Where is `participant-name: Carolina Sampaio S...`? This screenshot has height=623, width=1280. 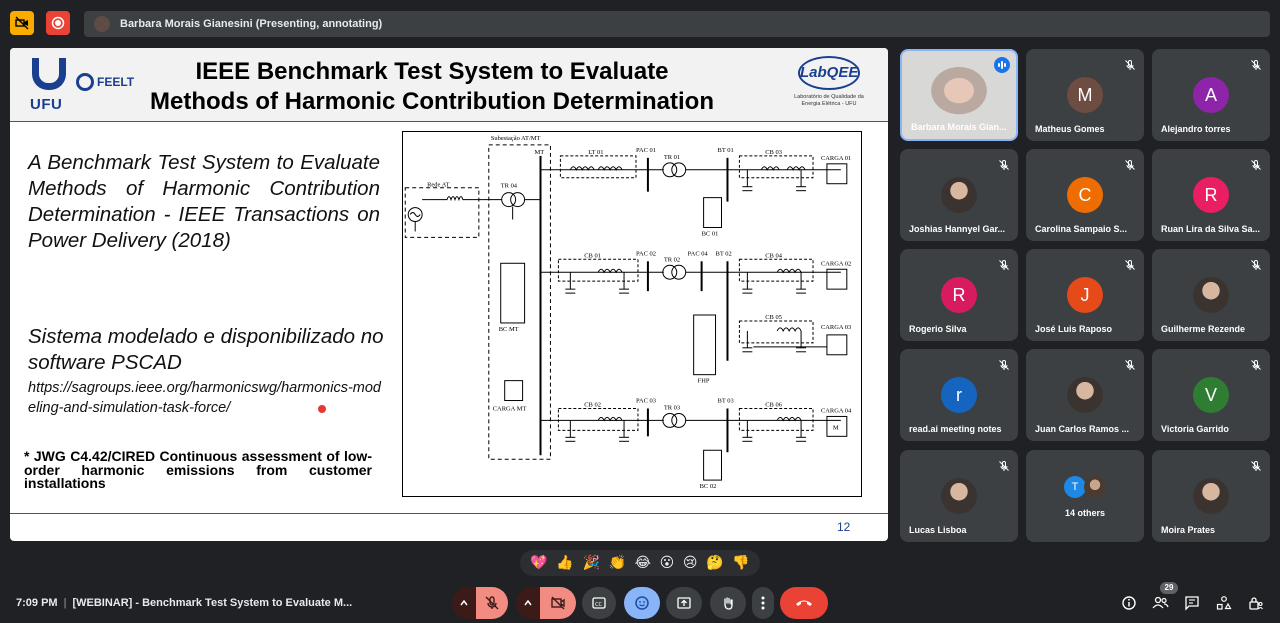 participant-name: Carolina Sampaio S... is located at coordinates (1081, 229).